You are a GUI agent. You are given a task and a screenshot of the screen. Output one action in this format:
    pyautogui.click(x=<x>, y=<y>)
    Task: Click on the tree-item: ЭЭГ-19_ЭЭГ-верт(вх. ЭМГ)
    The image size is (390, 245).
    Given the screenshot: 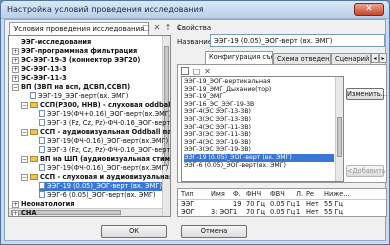 What is the action you would take?
    pyautogui.click(x=79, y=96)
    